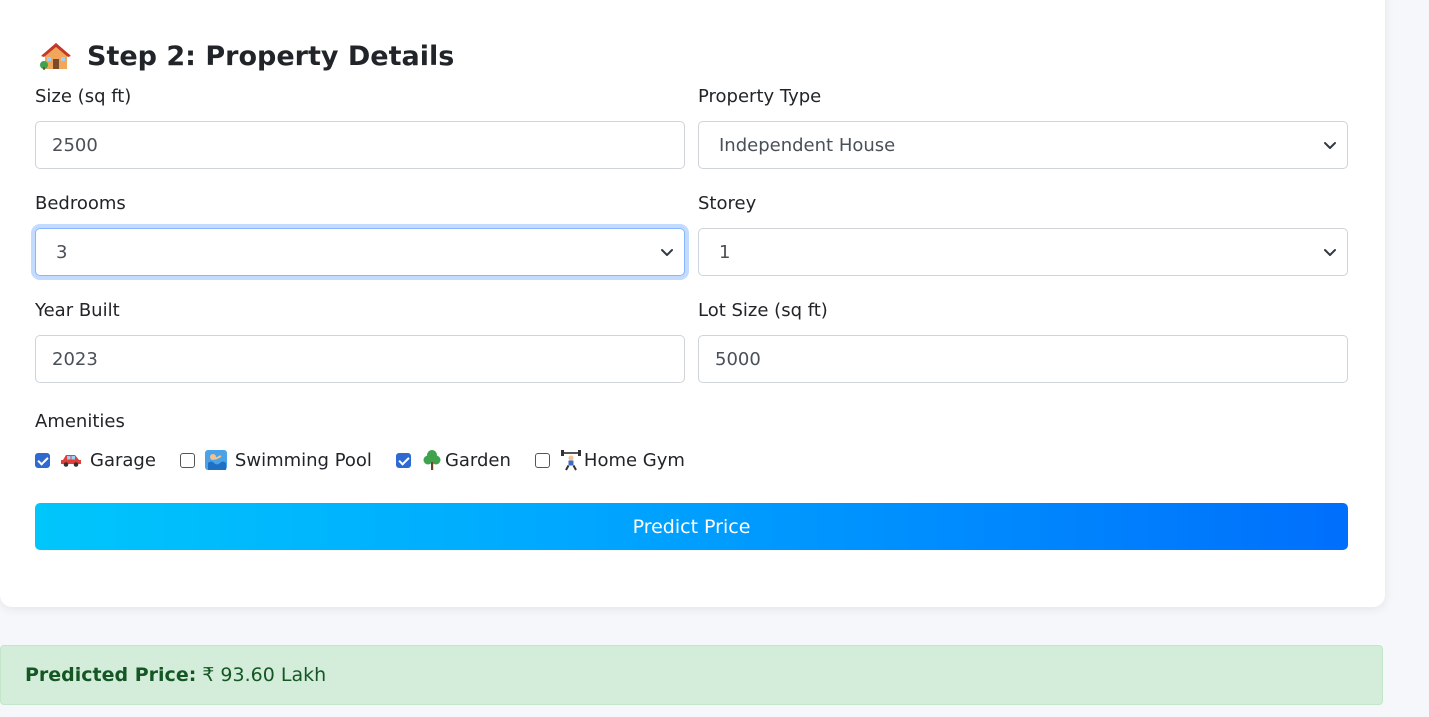  What do you see at coordinates (111, 675) in the screenshot?
I see `predicted-price-label: Predicted Price:` at bounding box center [111, 675].